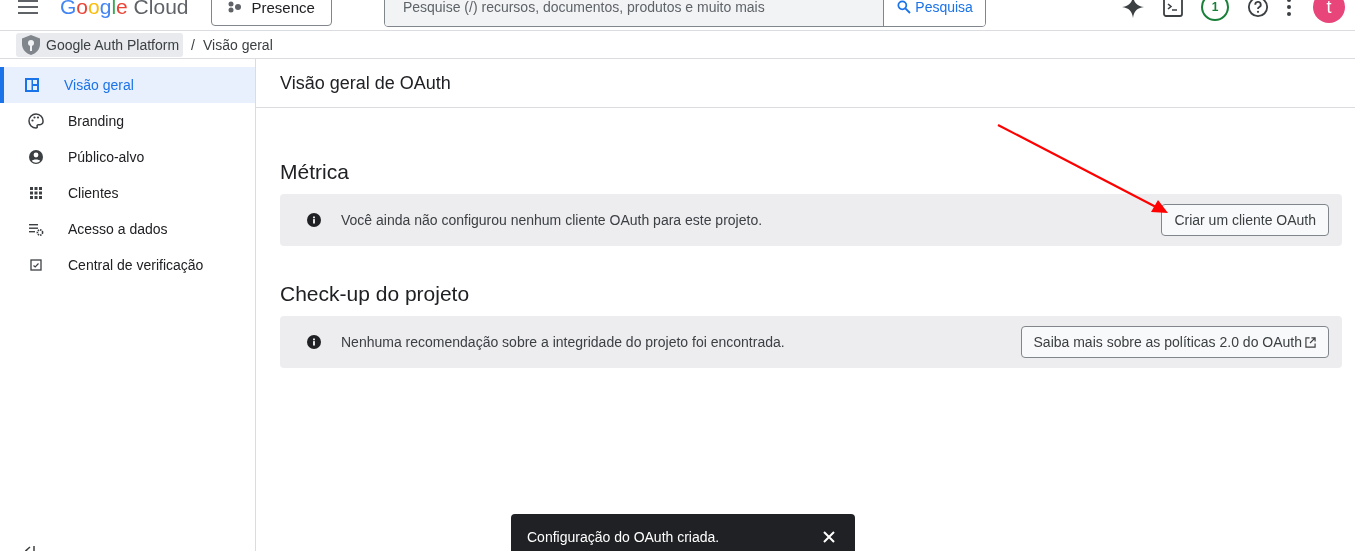 This screenshot has height=551, width=1355. What do you see at coordinates (1215, 10) in the screenshot?
I see `notification-badge: 1` at bounding box center [1215, 10].